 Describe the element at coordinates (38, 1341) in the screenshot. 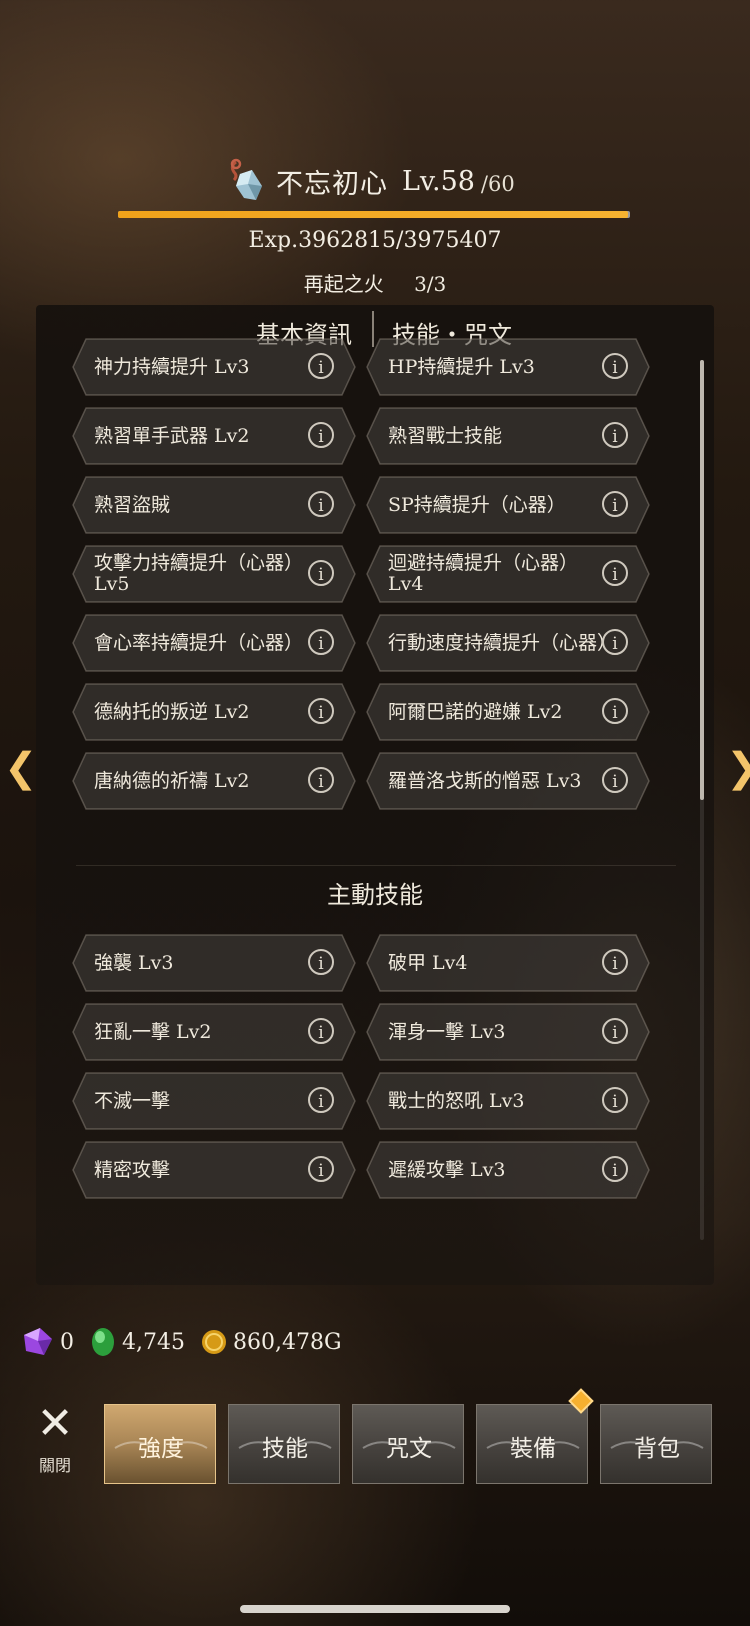

I see `purple-gem-icon` at that location.